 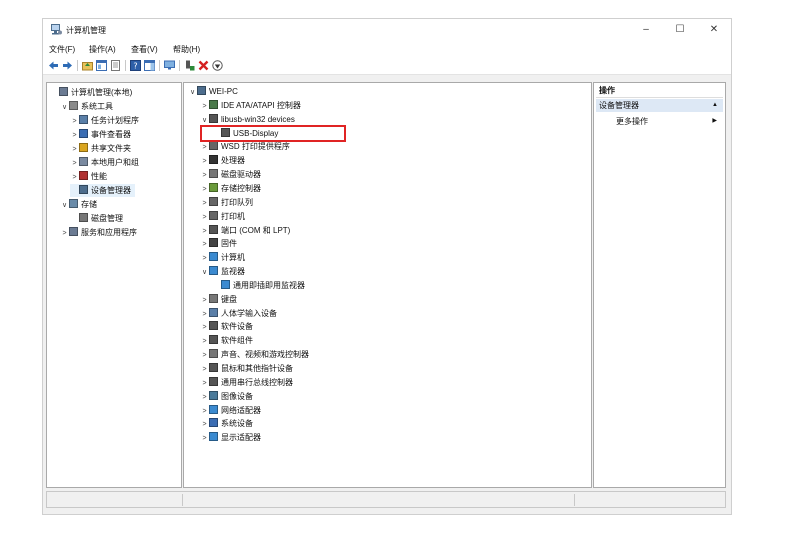 What do you see at coordinates (659, 105) in the screenshot?
I see `actions-section-device-manager: 设备管理器 ▲` at bounding box center [659, 105].